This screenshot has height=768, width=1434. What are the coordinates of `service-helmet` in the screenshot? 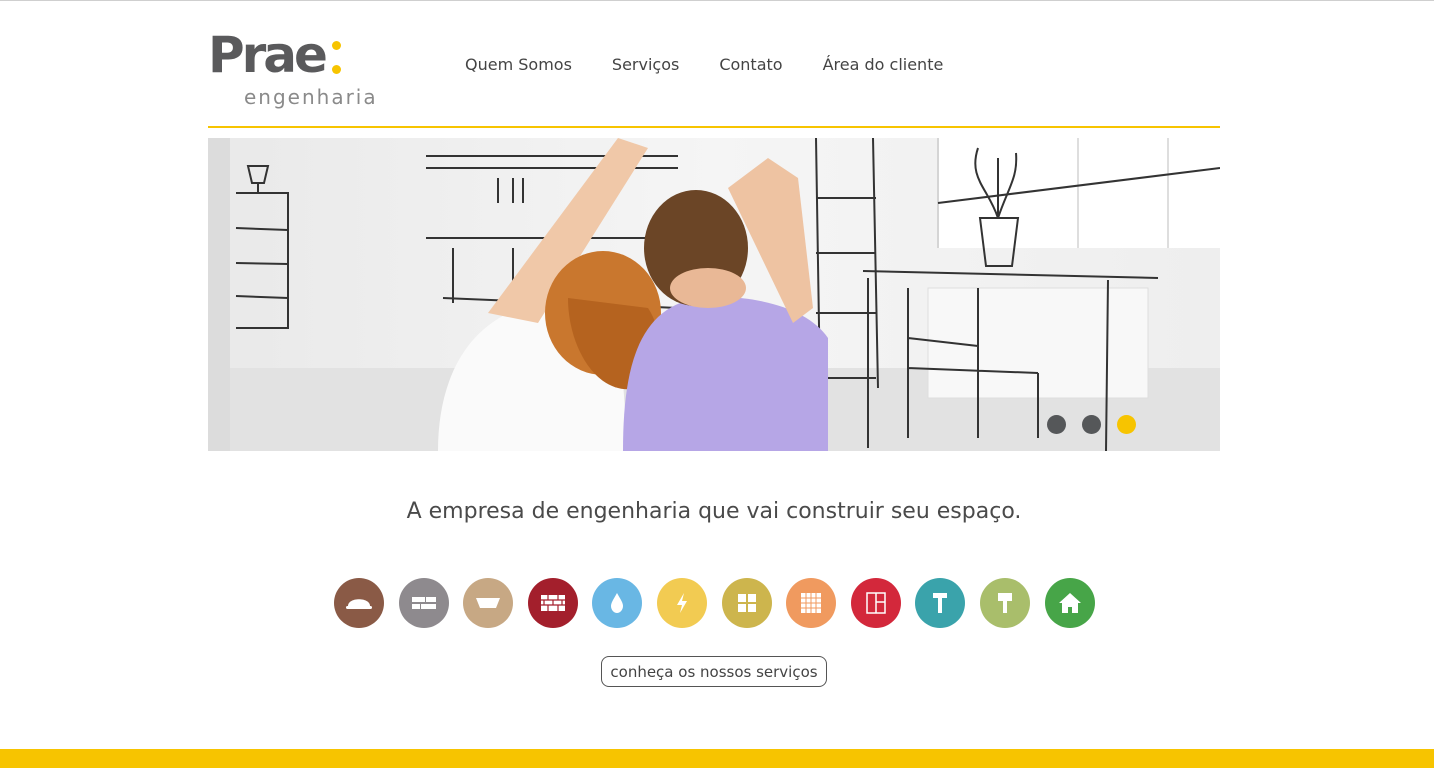 It's located at (359, 603).